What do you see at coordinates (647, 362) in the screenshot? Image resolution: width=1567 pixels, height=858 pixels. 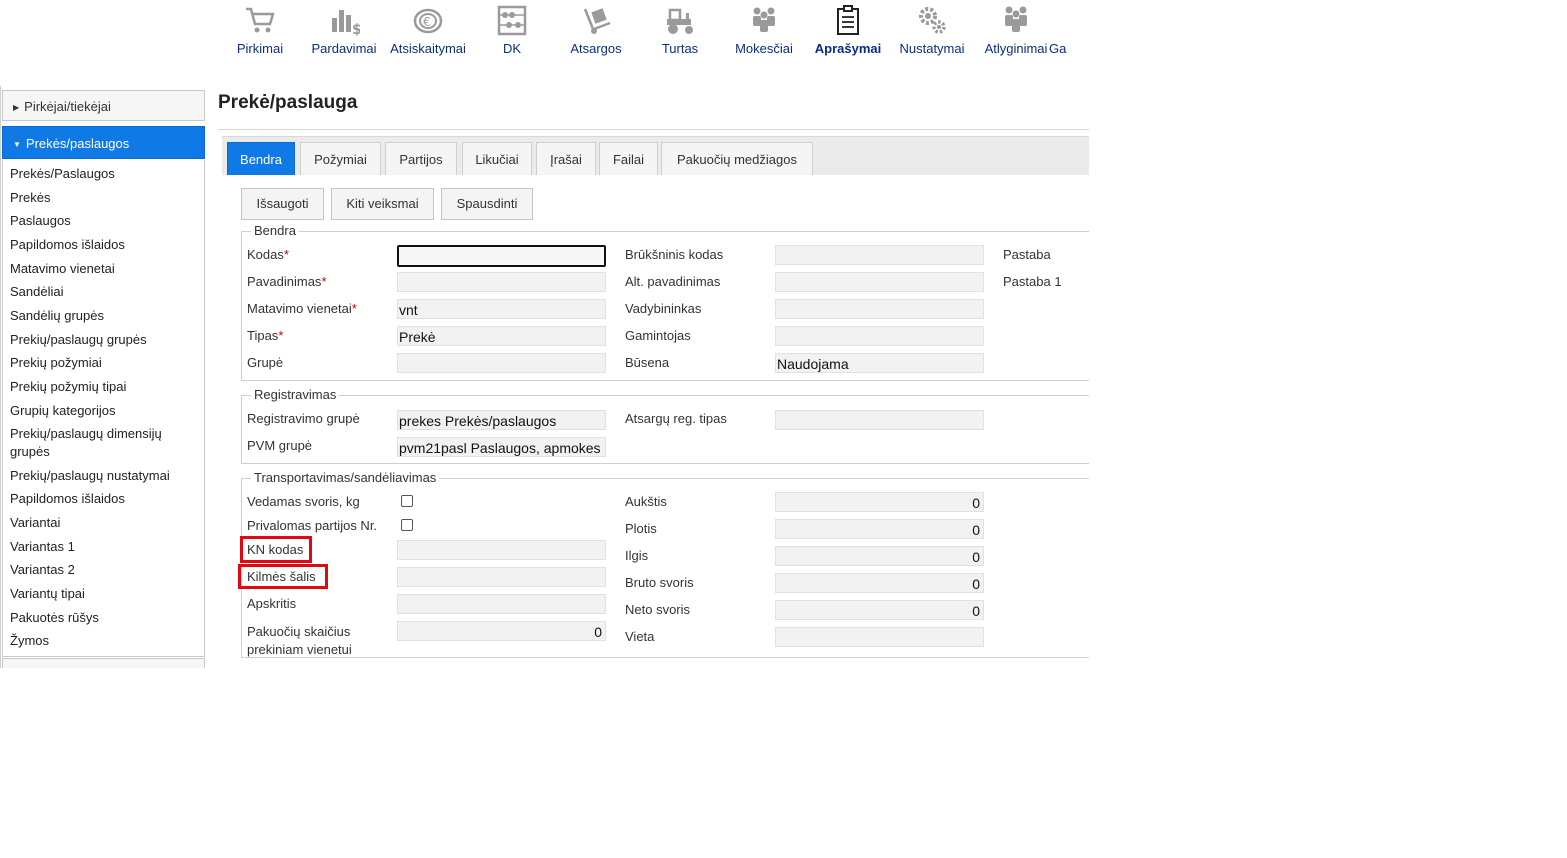 I see `status-label: Būsena` at bounding box center [647, 362].